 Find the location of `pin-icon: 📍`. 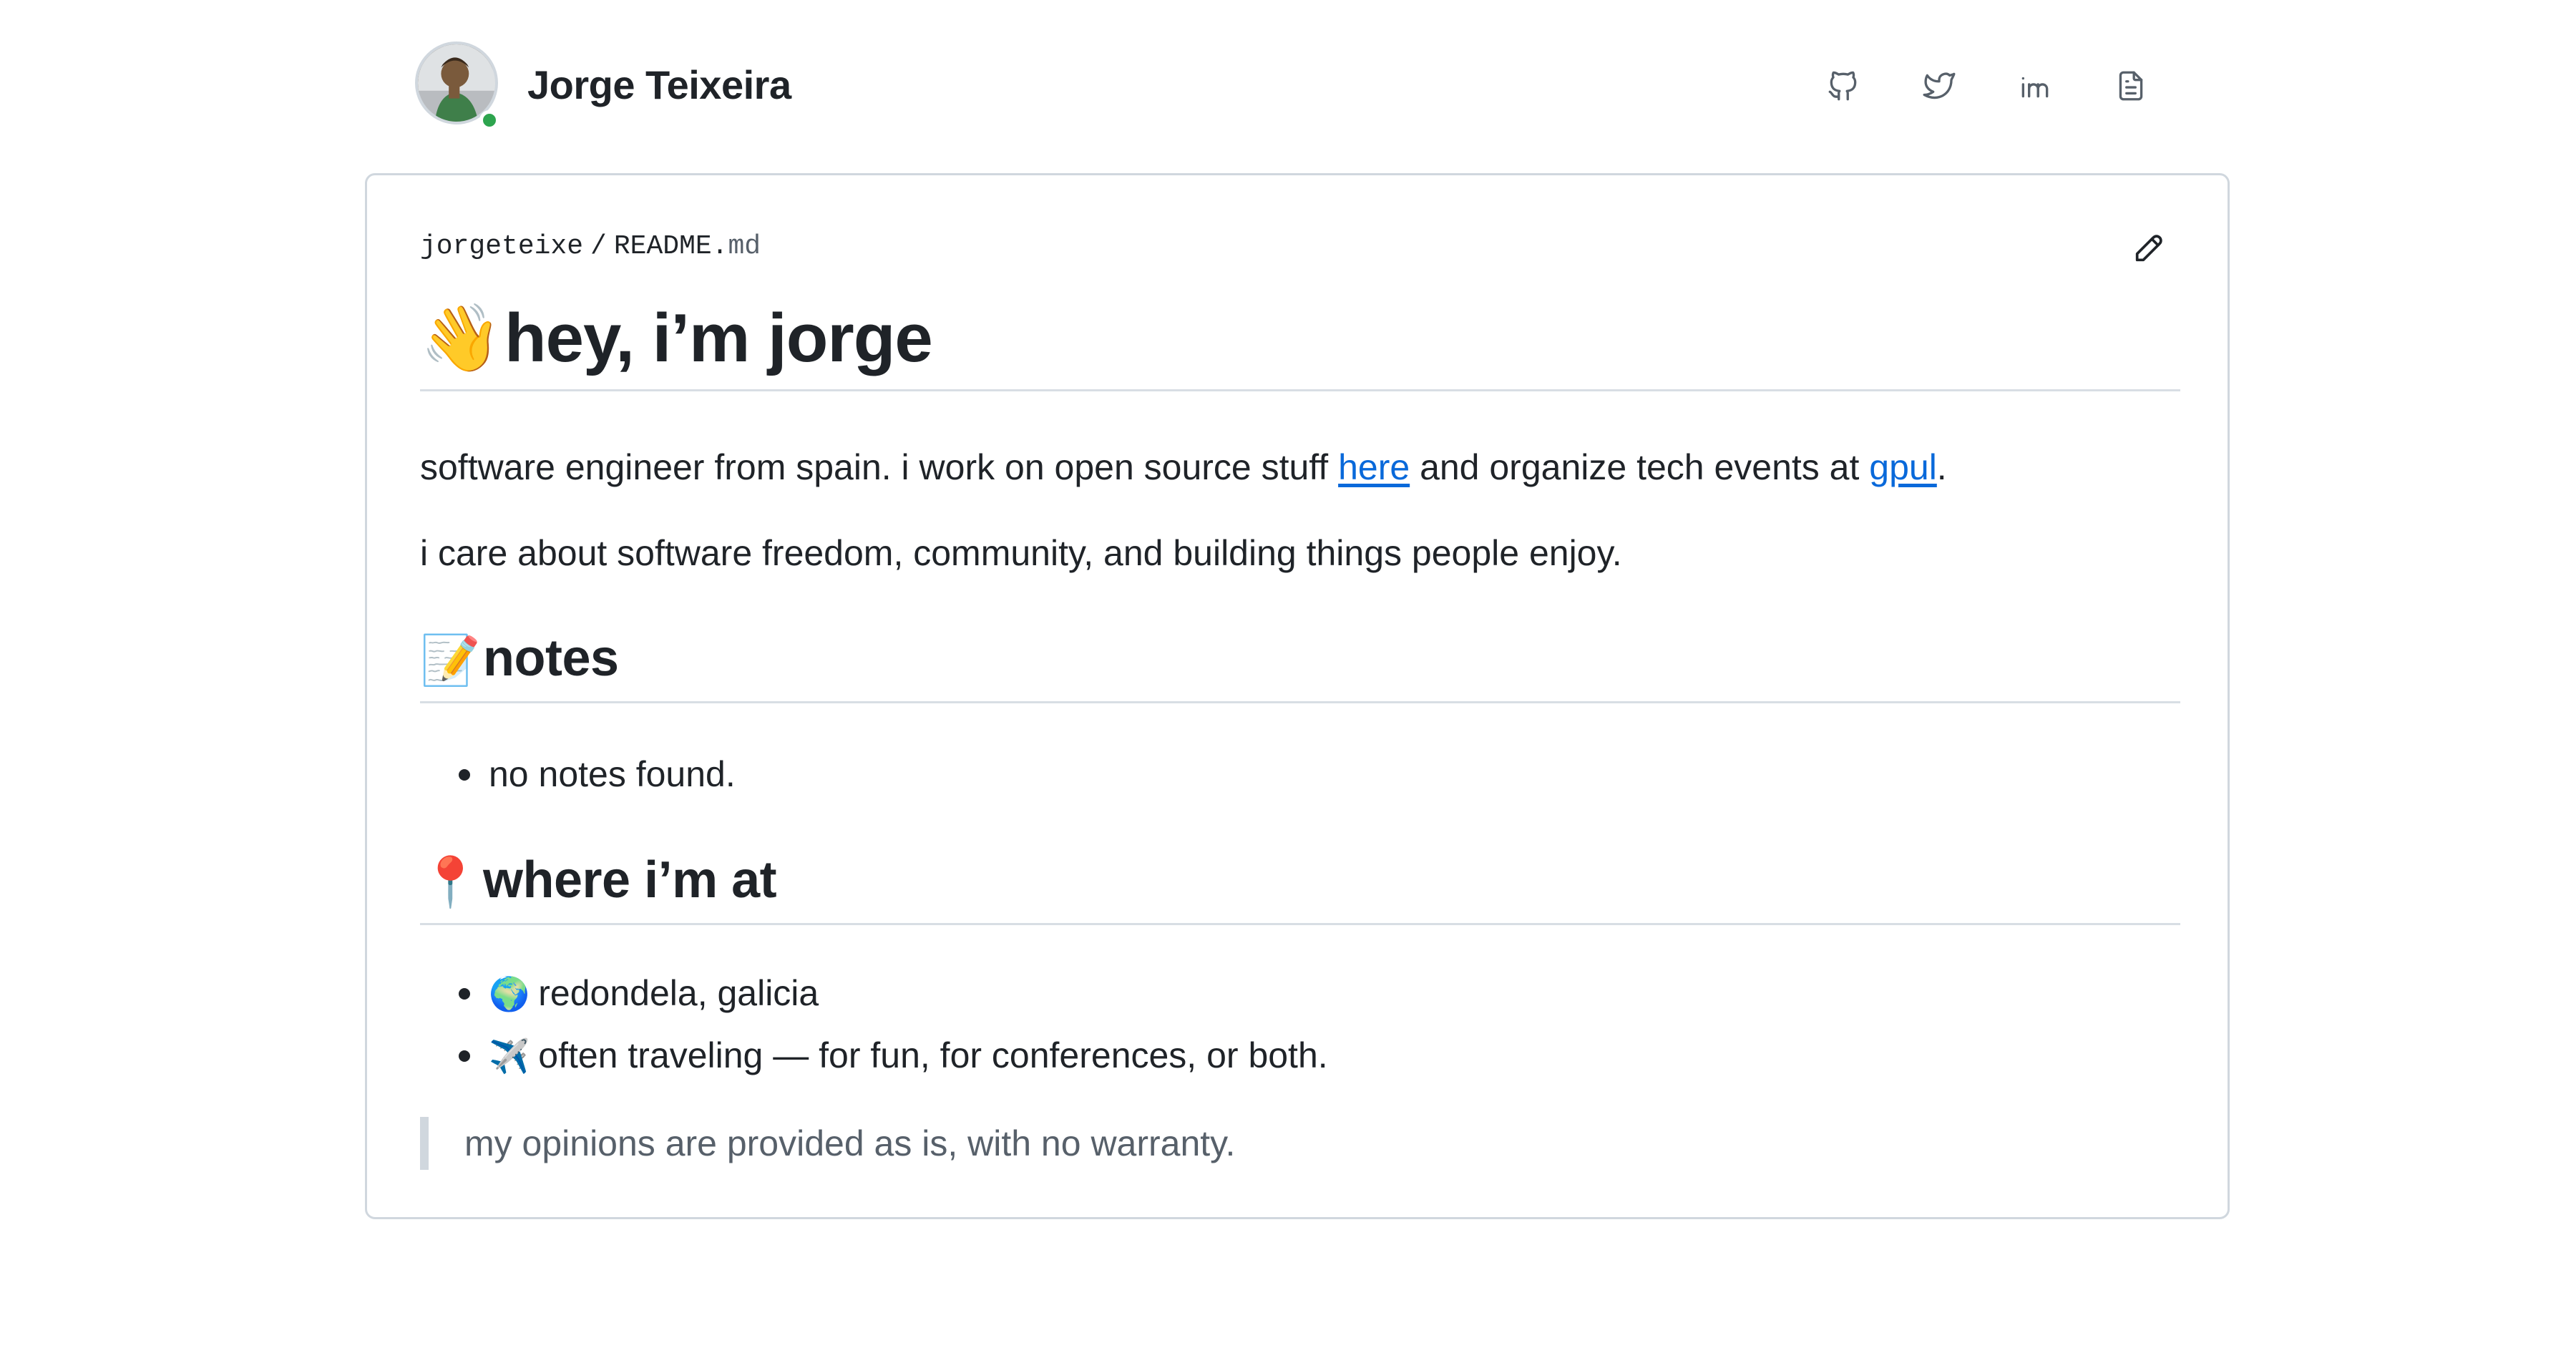

pin-icon: 📍 is located at coordinates (450, 882).